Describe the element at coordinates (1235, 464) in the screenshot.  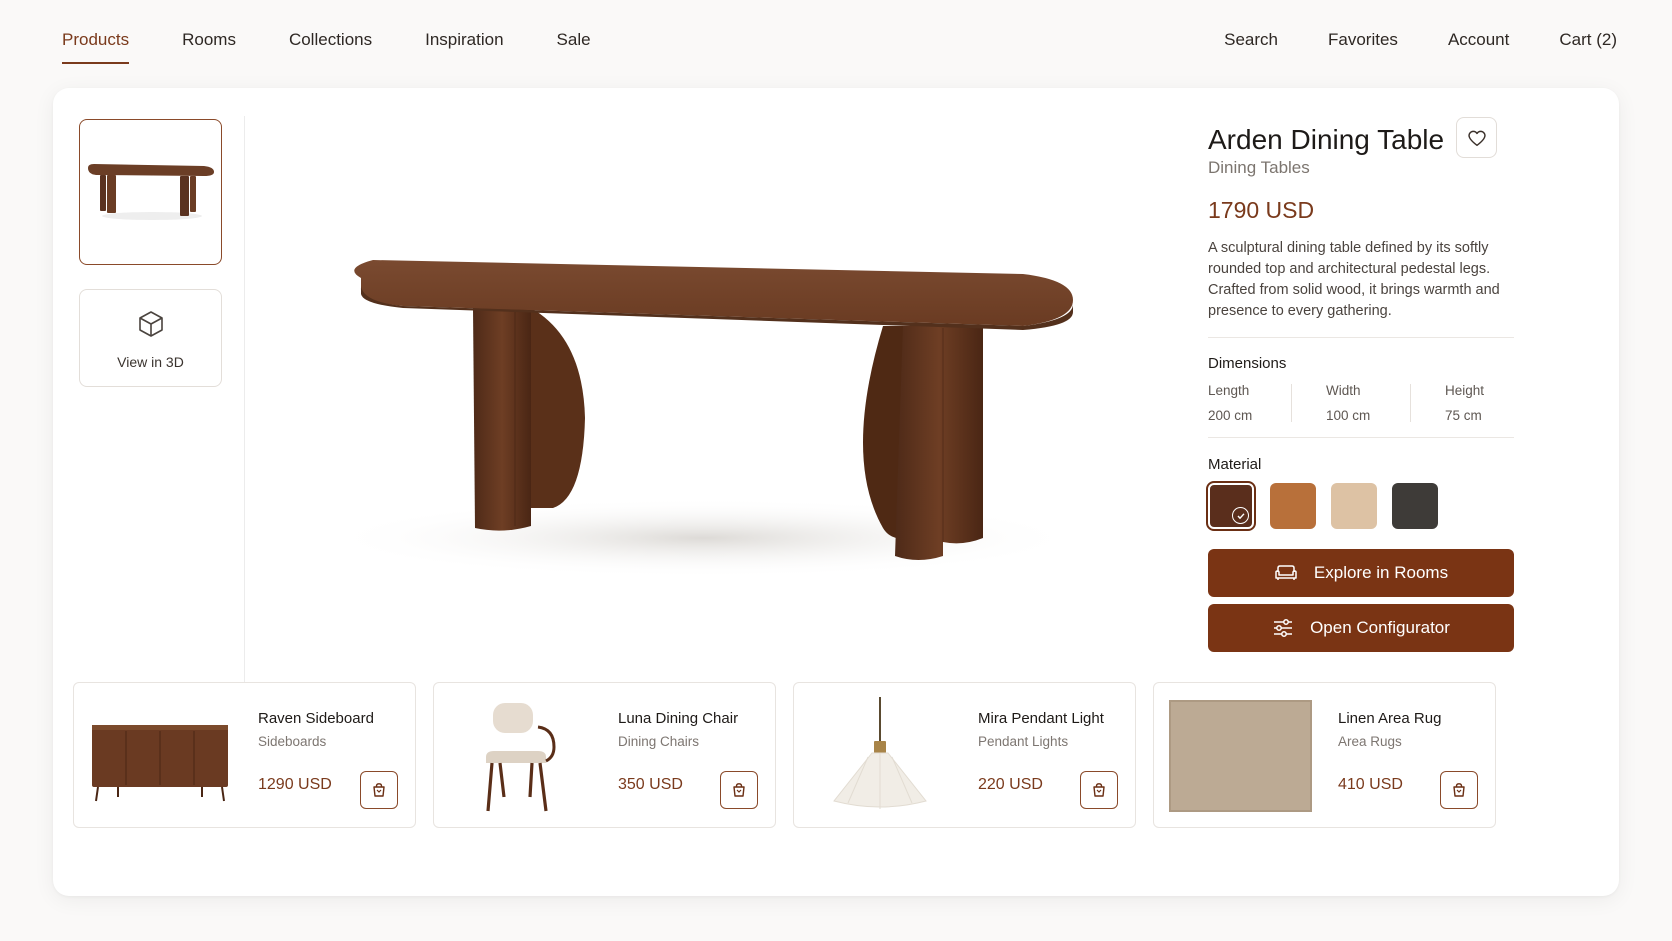
I see `material-heading: Material` at that location.